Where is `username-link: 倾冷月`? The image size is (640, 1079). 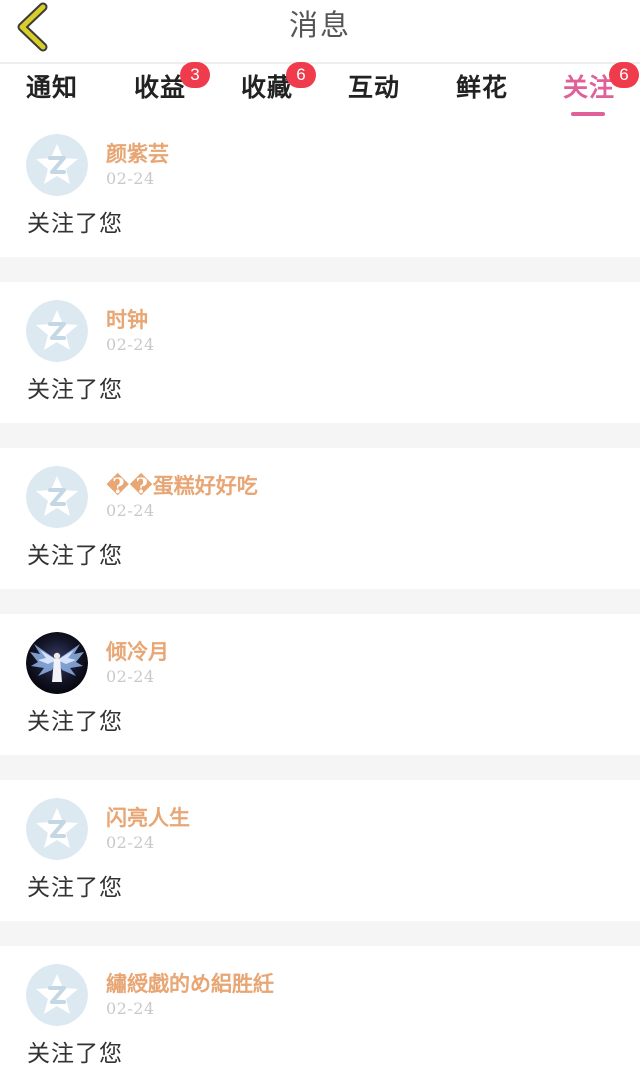
username-link: 倾冷月 is located at coordinates (137, 652).